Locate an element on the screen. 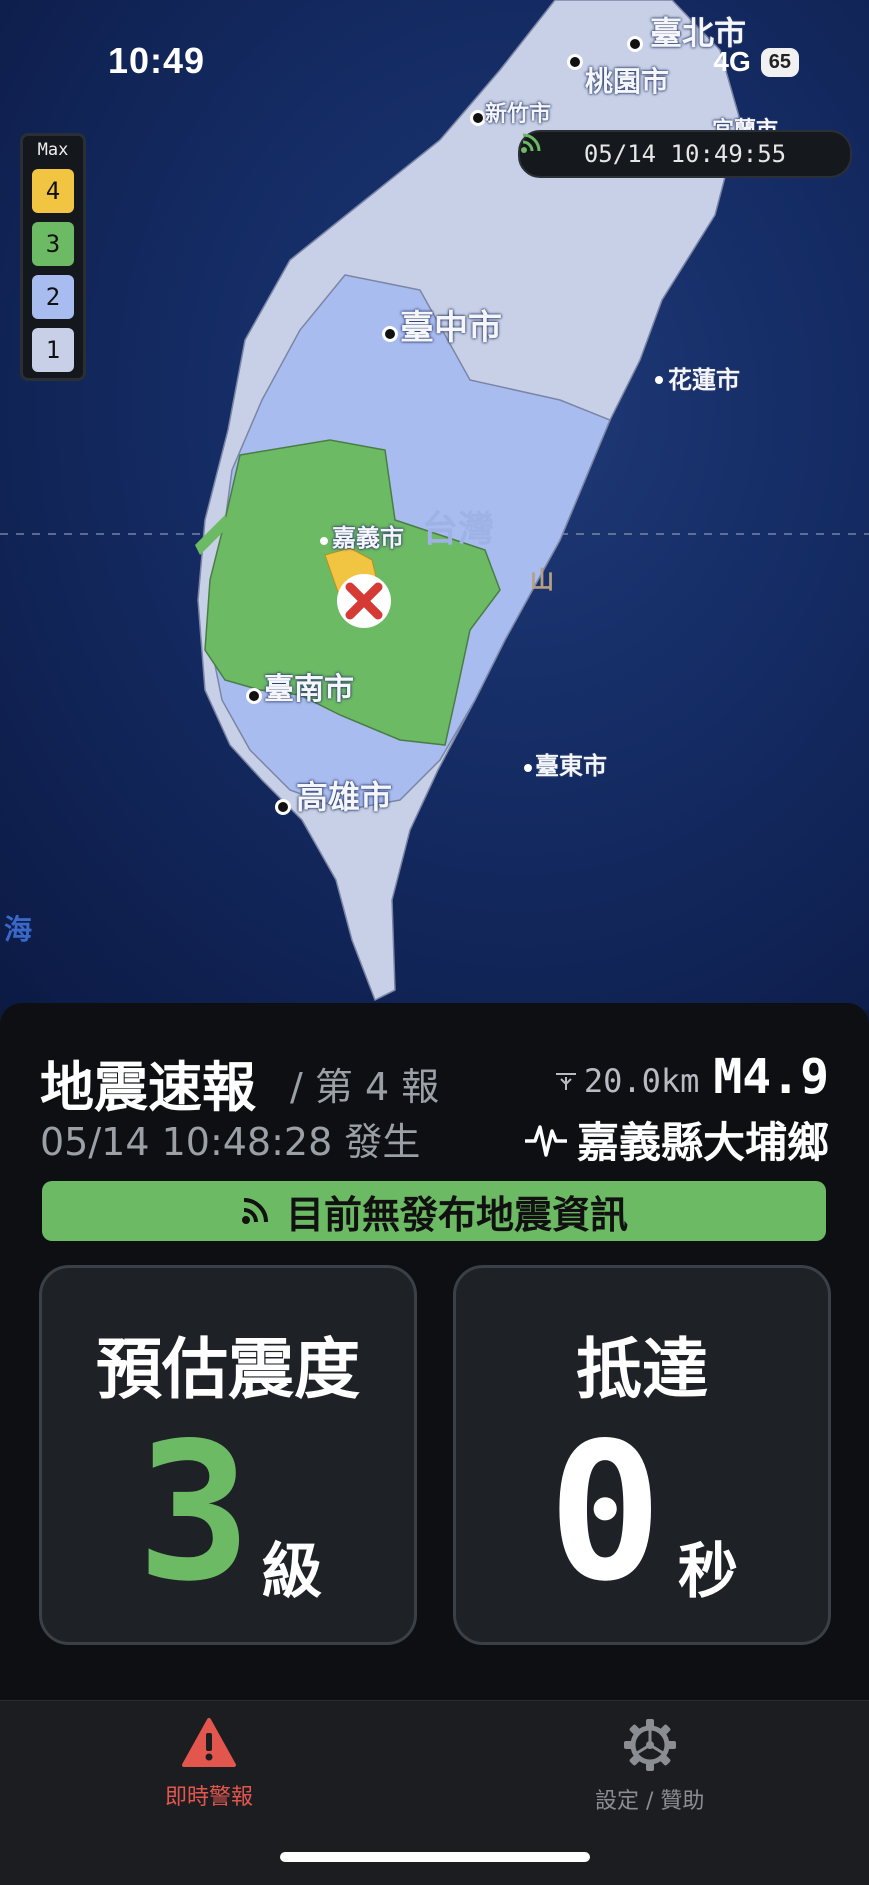  battery-indicator: 65 is located at coordinates (779, 62).